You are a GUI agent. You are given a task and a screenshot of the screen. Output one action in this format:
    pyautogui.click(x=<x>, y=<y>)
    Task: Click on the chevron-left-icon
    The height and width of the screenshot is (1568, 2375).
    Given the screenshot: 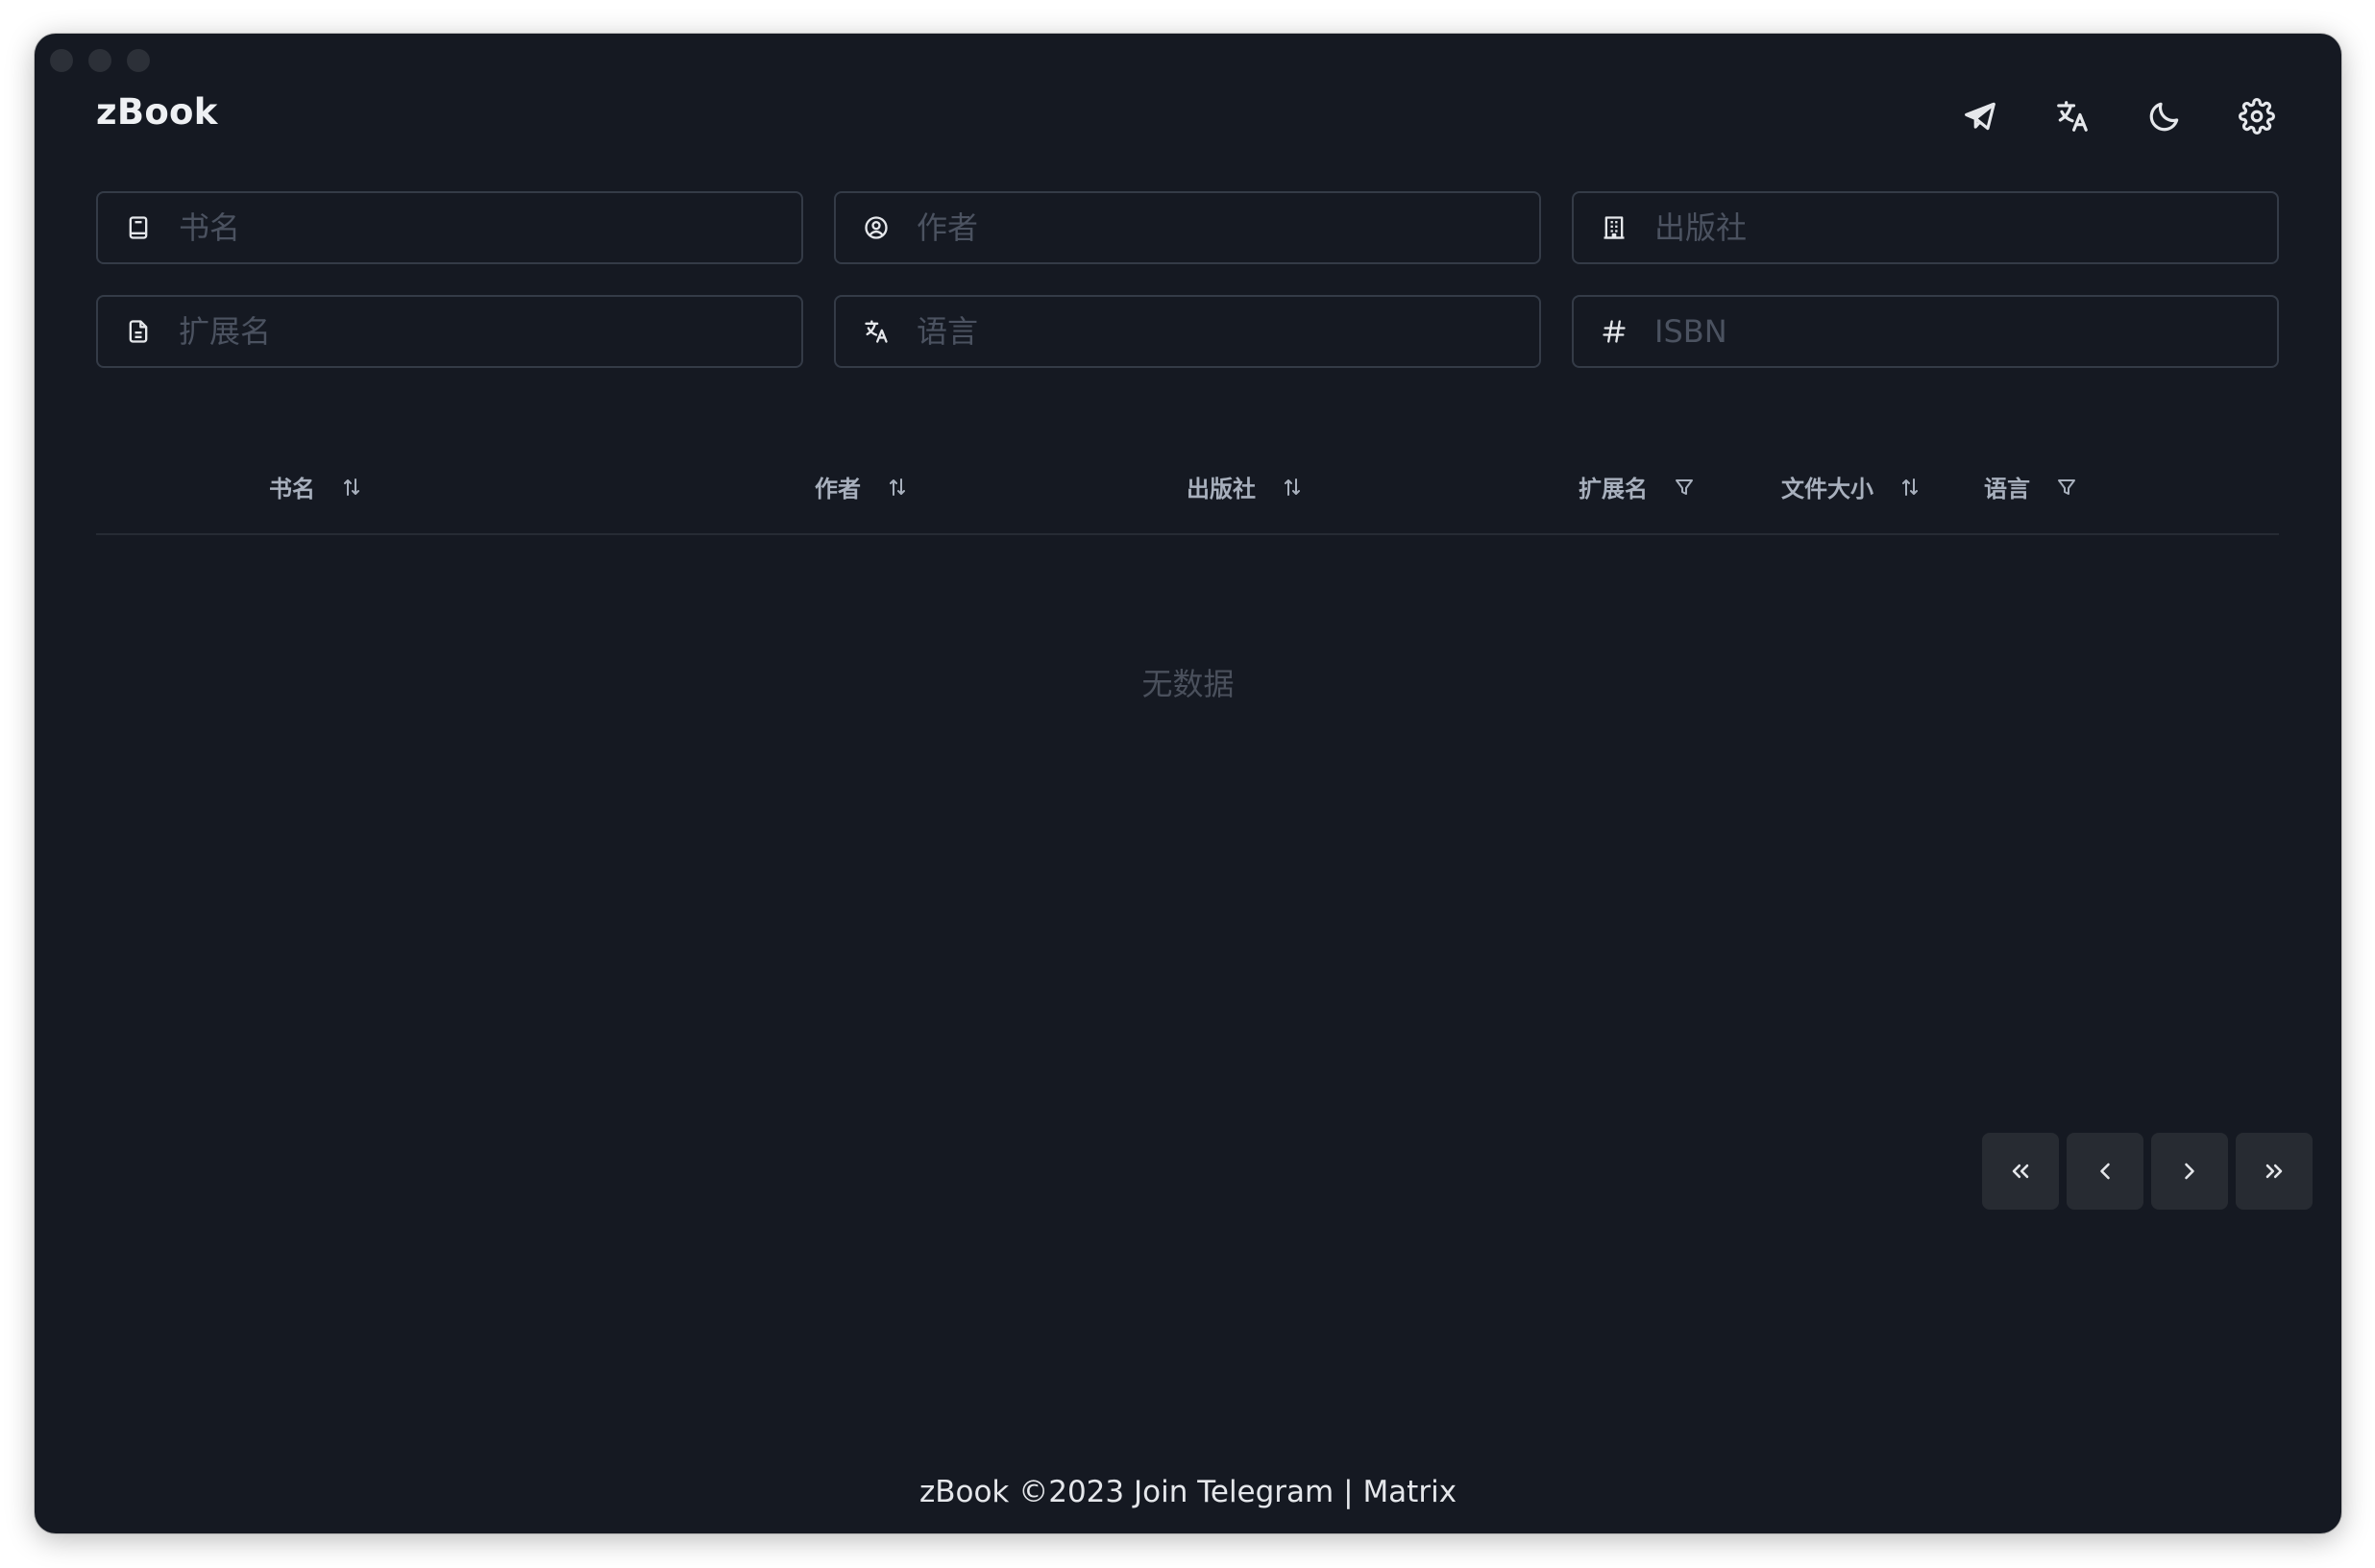 What is the action you would take?
    pyautogui.click(x=2105, y=1171)
    